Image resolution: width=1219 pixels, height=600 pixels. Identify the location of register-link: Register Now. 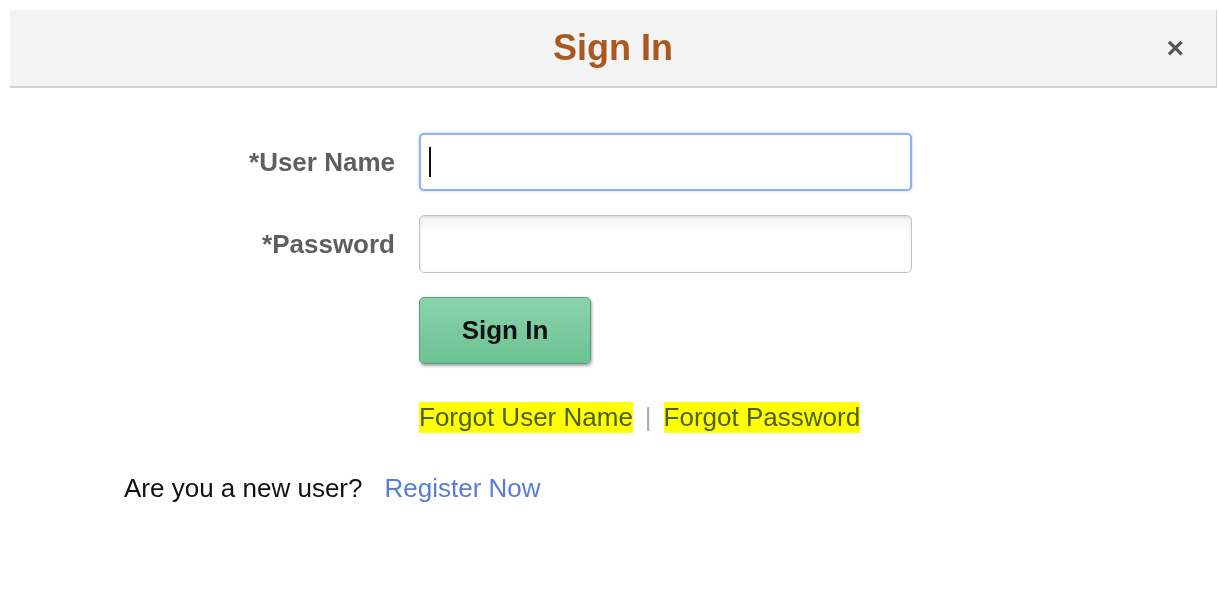
(462, 488).